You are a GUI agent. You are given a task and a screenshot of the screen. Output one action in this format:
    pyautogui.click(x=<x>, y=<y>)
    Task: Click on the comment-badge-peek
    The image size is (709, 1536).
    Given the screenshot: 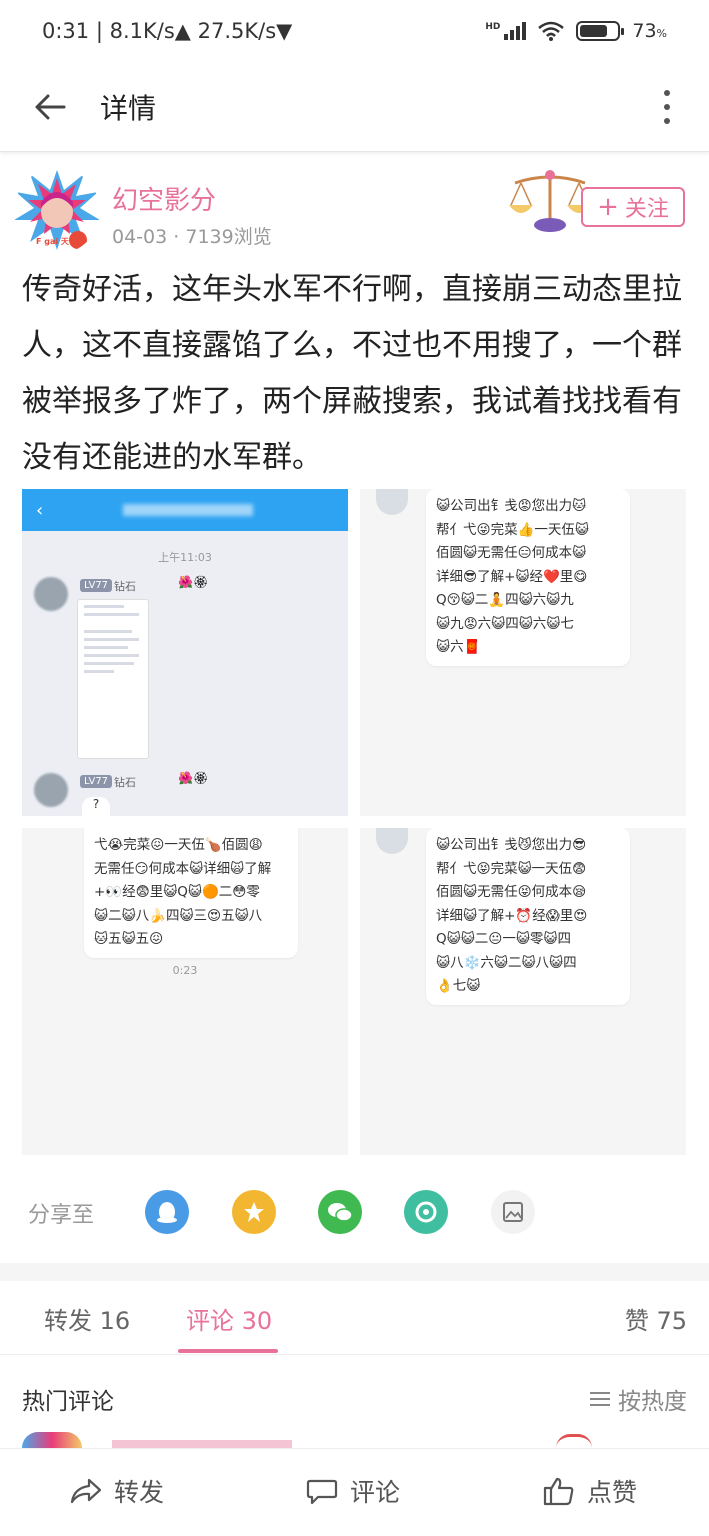 What is the action you would take?
    pyautogui.click(x=574, y=1441)
    